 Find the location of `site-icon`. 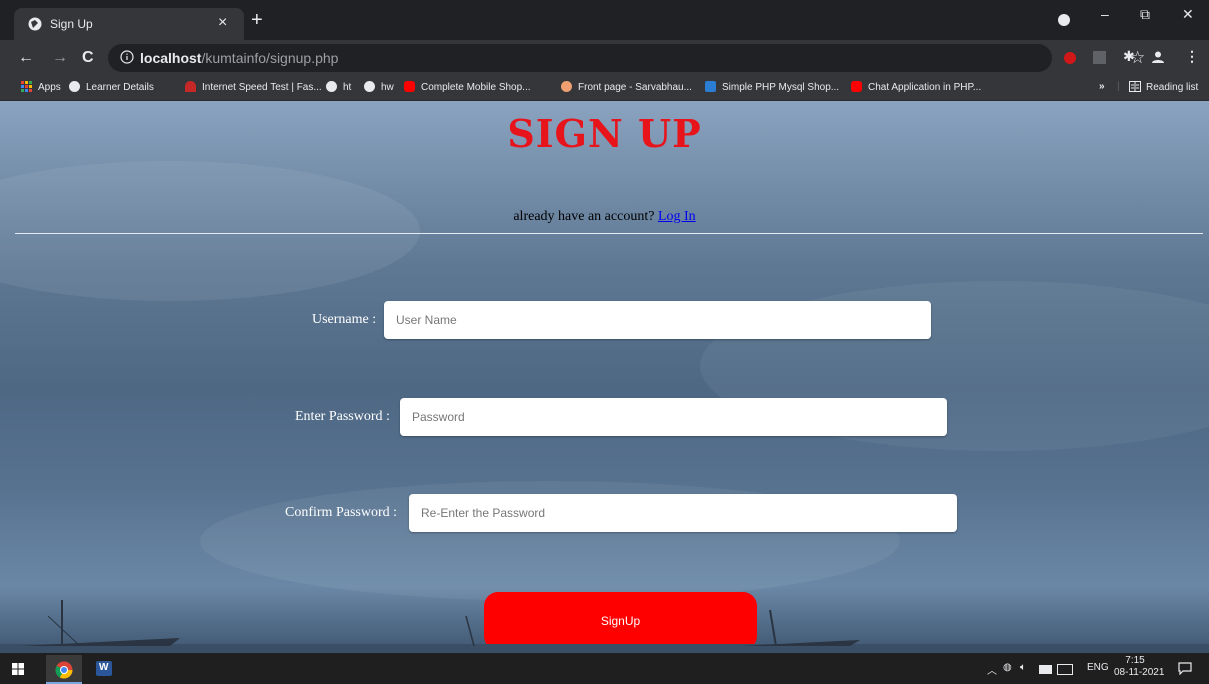

site-icon is located at coordinates (566, 86).